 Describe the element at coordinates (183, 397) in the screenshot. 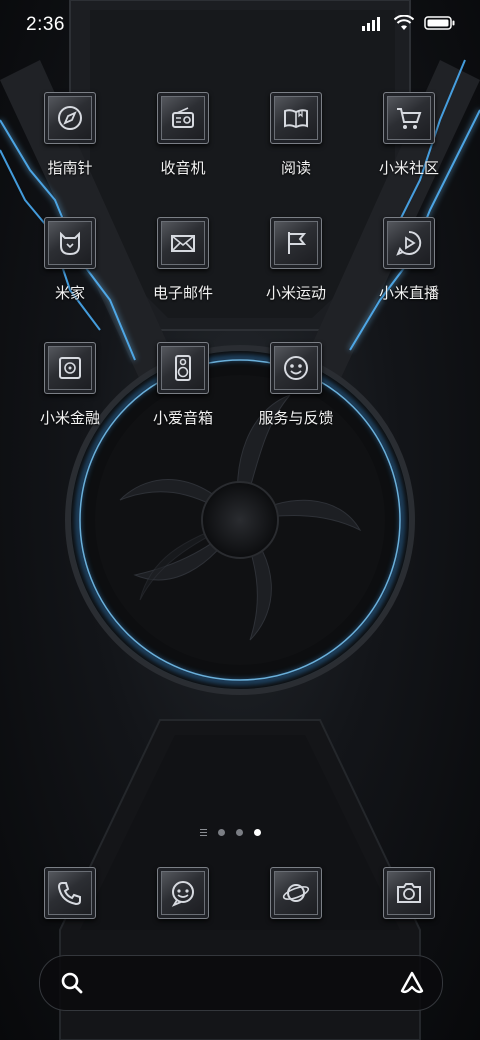

I see `app-xiaoai-speaker: 小爱音箱` at that location.